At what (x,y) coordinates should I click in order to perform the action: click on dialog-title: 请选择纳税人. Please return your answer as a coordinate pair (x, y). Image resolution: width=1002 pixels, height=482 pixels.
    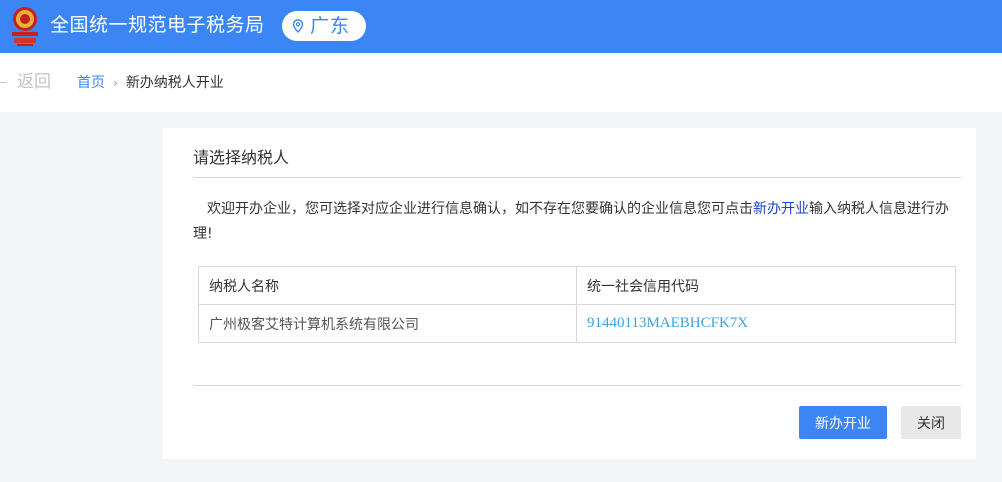
    Looking at the image, I should click on (241, 157).